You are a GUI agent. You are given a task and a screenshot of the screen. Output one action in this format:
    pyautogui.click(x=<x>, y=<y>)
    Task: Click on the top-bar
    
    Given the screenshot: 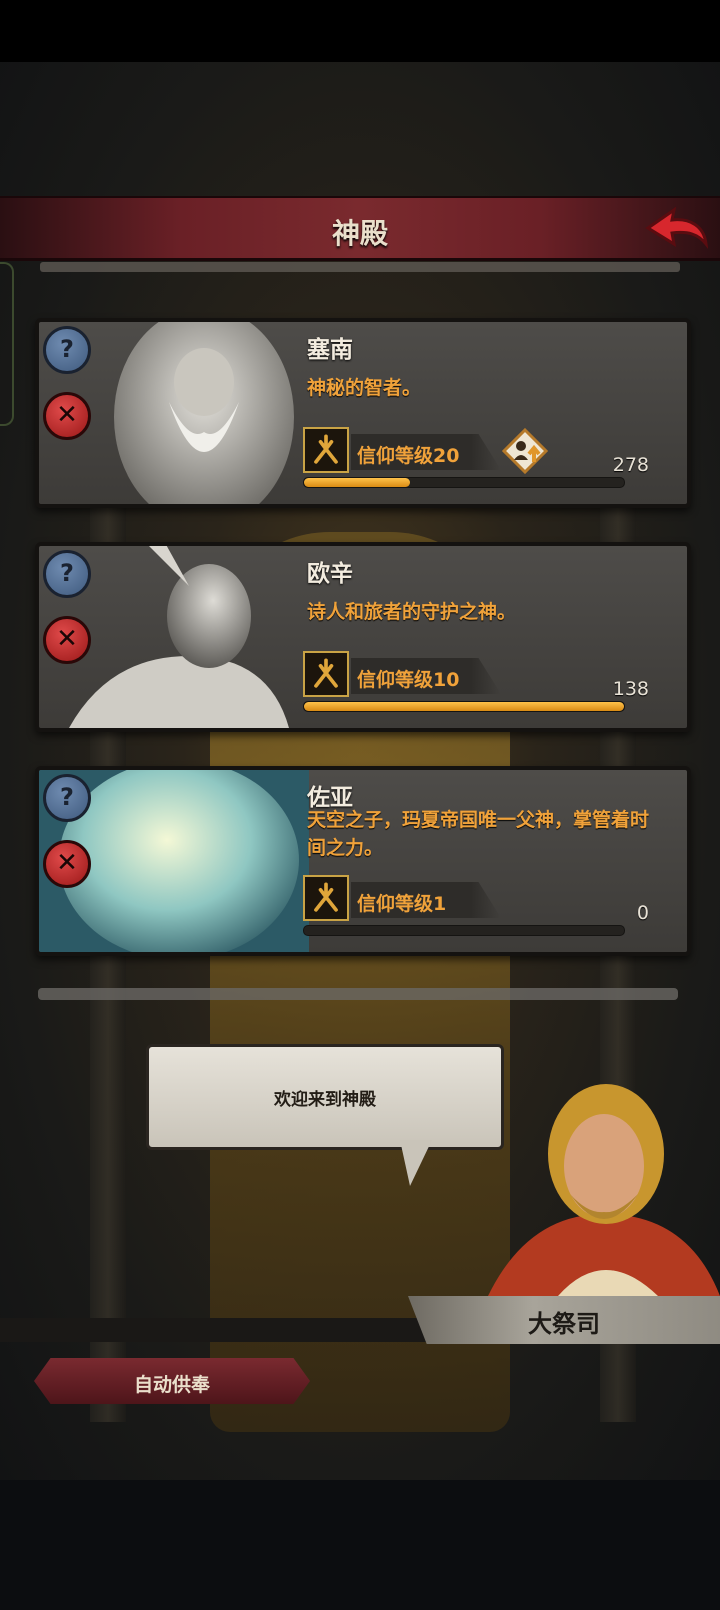 What is the action you would take?
    pyautogui.click(x=360, y=31)
    